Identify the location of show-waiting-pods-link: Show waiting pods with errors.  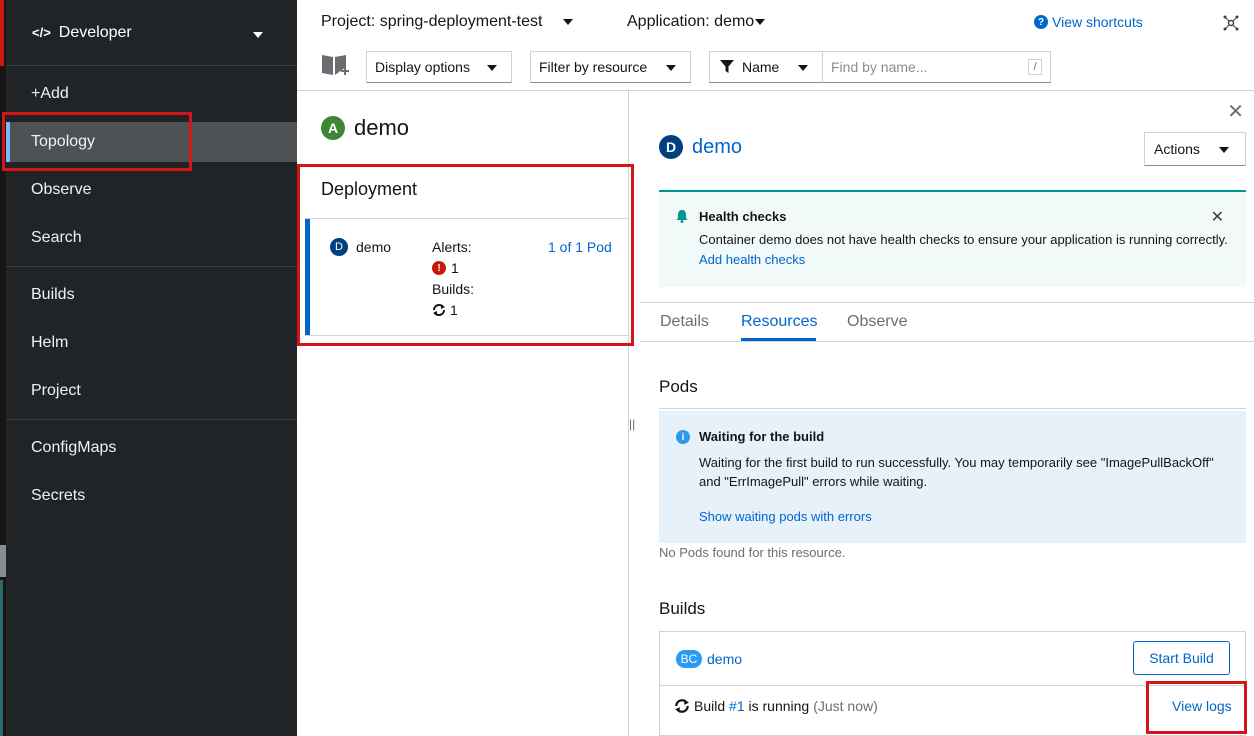
(785, 516).